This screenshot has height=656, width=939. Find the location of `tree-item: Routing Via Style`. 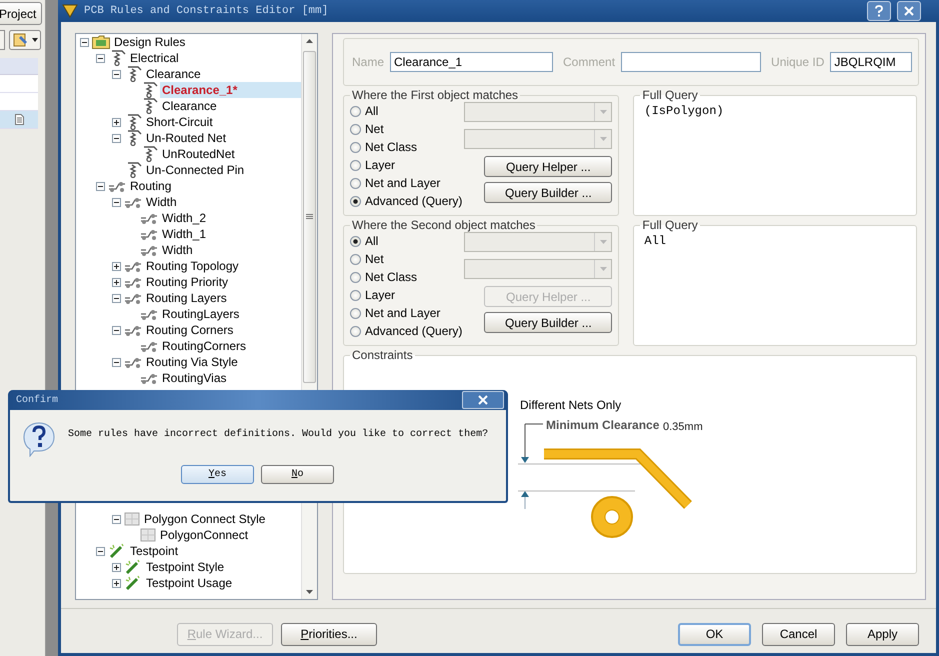

tree-item: Routing Via Style is located at coordinates (222, 362).